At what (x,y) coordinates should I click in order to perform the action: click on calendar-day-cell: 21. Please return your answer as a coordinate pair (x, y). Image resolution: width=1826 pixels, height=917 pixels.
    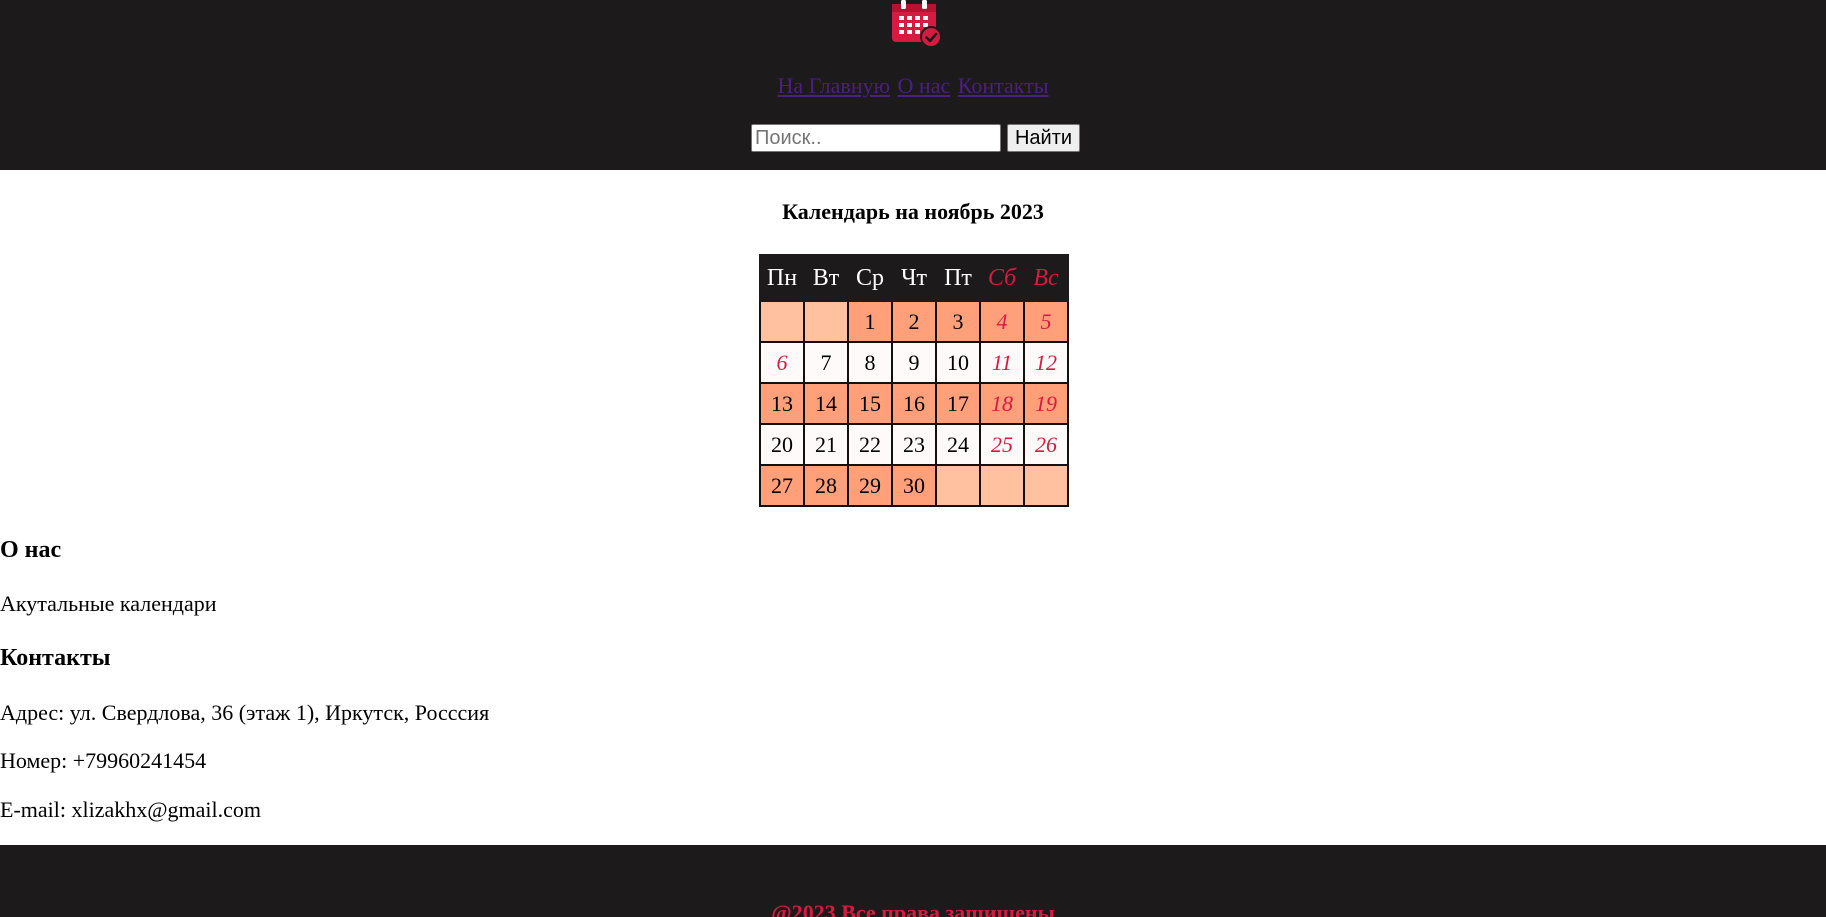
    Looking at the image, I should click on (826, 444).